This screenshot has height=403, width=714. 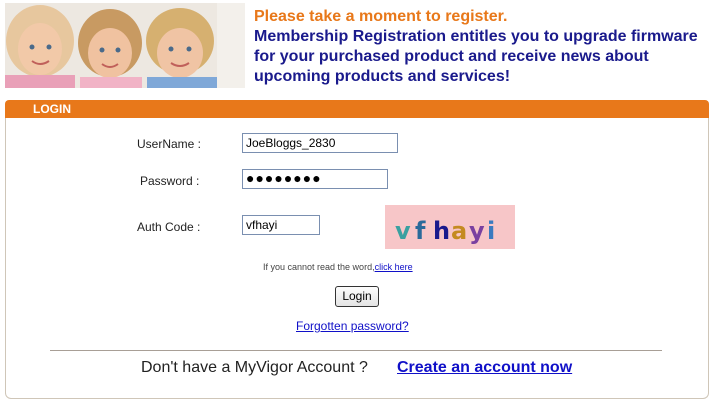 I want to click on captcha-image: v f h a y i, so click(x=450, y=227).